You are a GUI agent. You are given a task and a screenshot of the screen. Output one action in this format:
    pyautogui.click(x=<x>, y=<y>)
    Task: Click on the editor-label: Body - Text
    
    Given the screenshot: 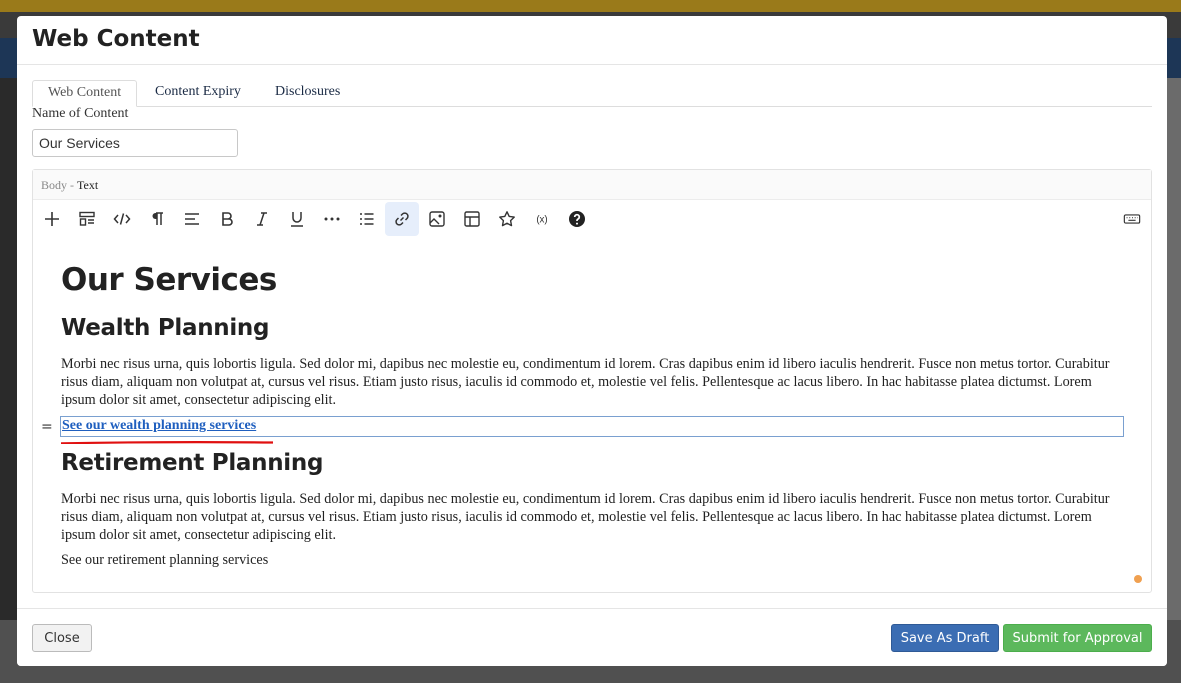 What is the action you would take?
    pyautogui.click(x=69, y=185)
    